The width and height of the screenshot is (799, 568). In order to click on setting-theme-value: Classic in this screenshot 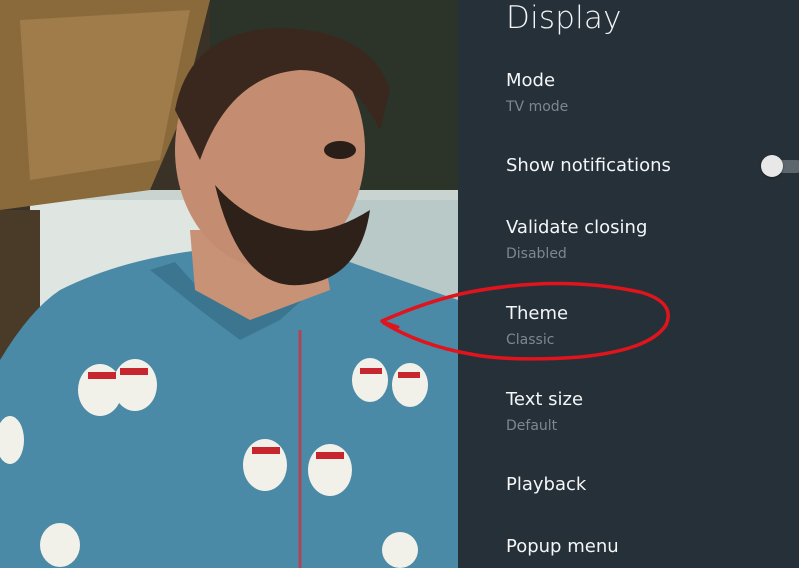, I will do `click(530, 340)`.